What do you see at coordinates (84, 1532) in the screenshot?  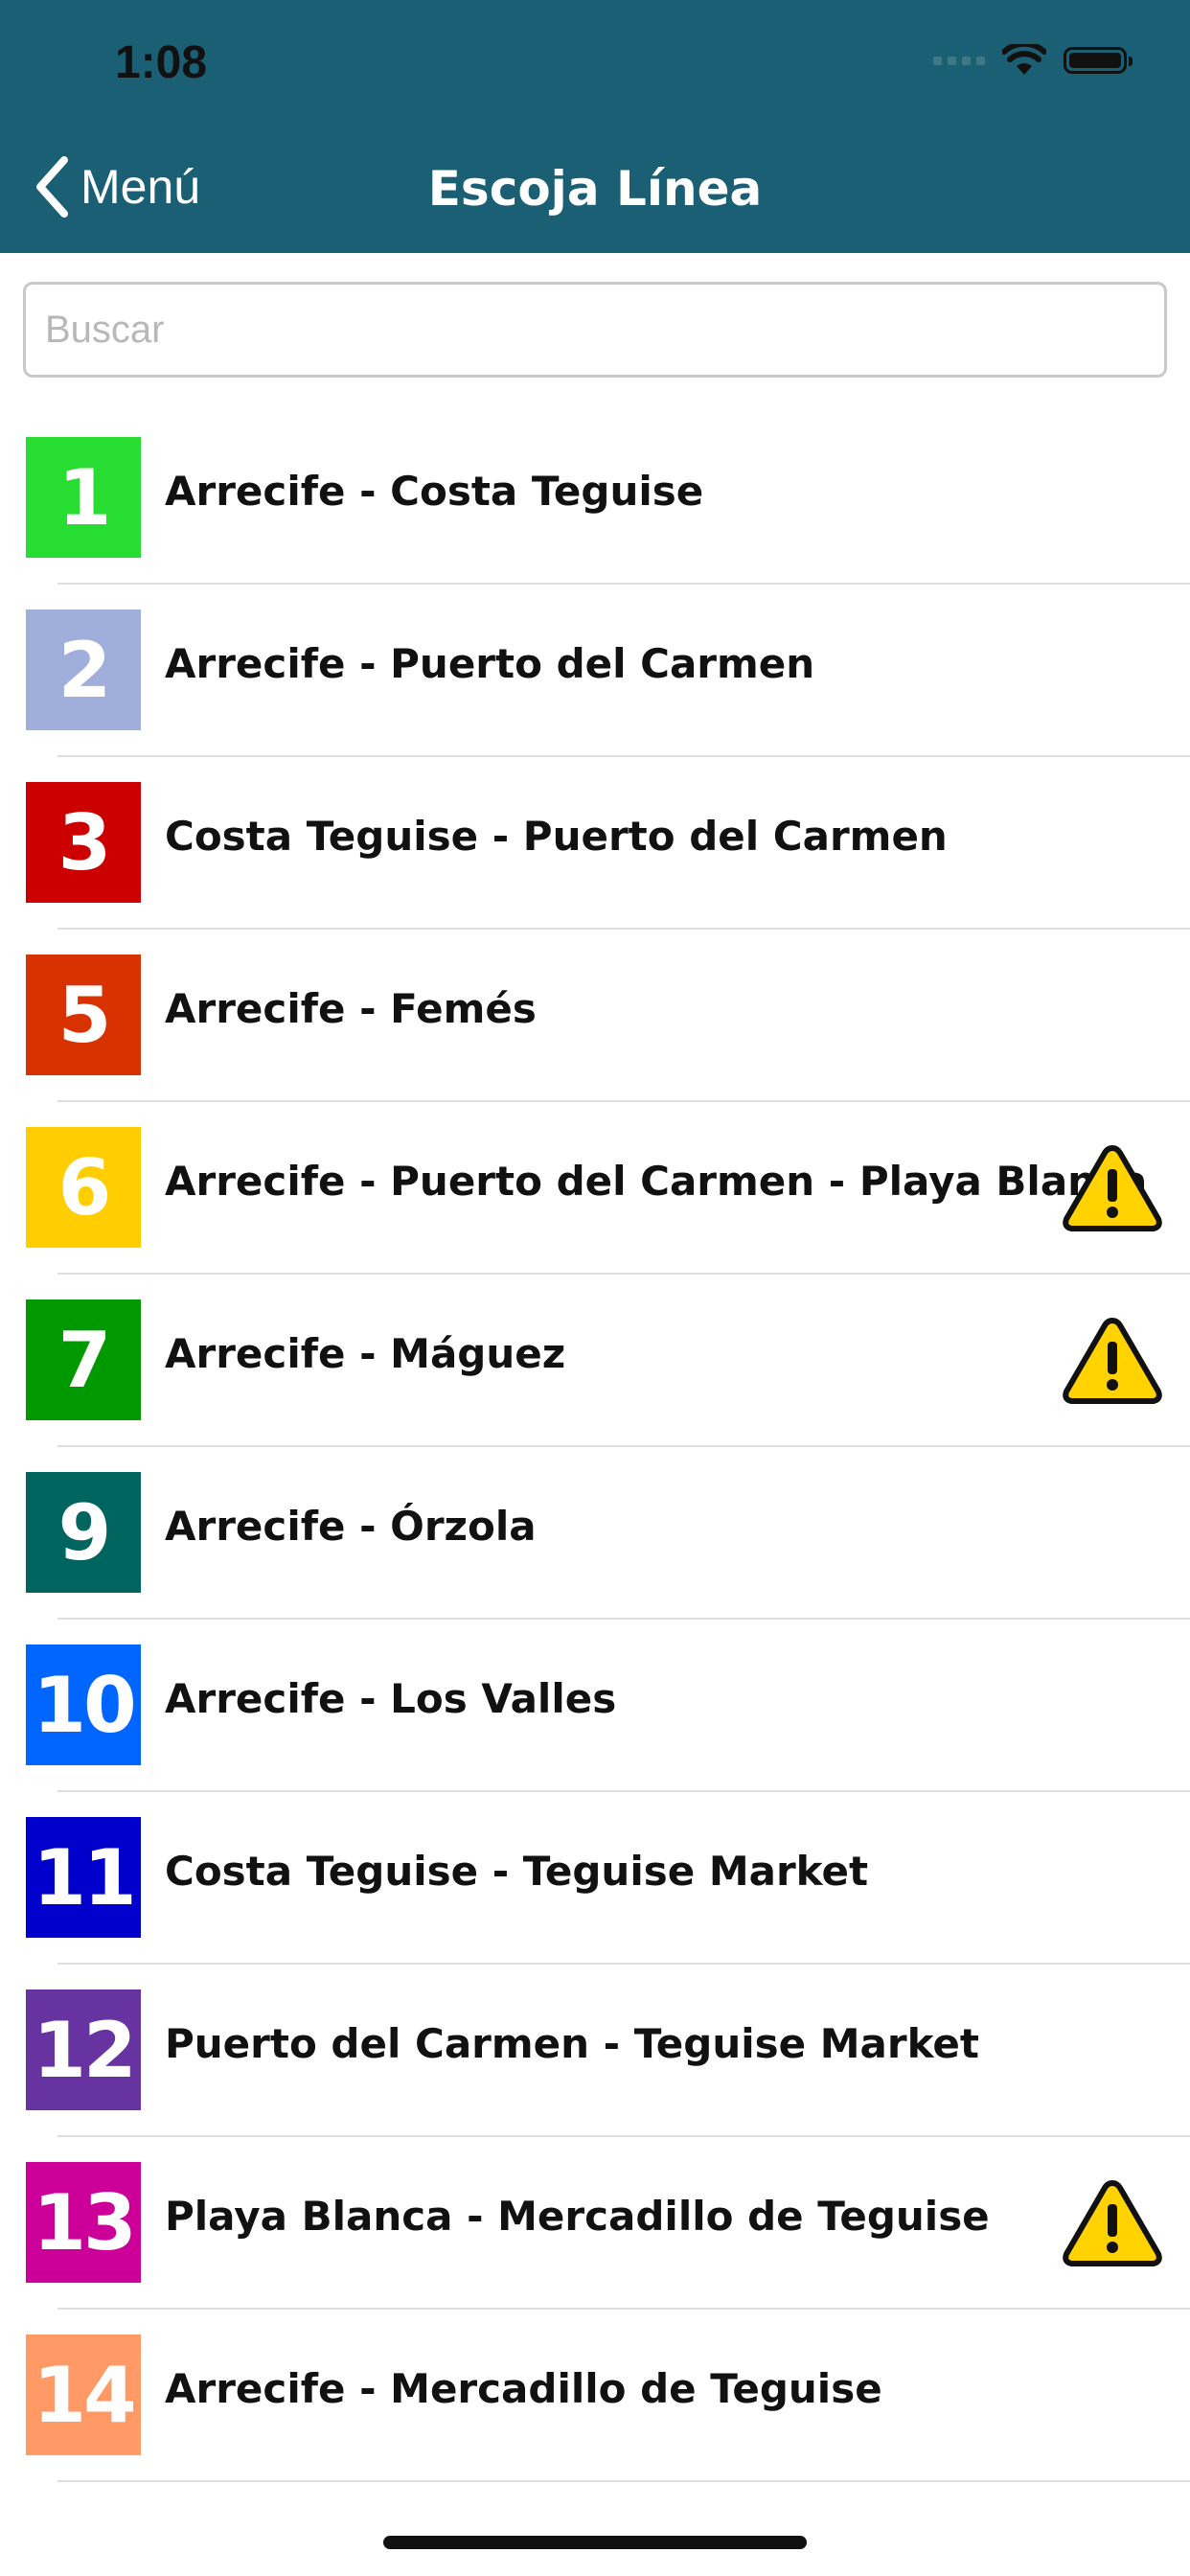 I see `route-number-badge: 9` at bounding box center [84, 1532].